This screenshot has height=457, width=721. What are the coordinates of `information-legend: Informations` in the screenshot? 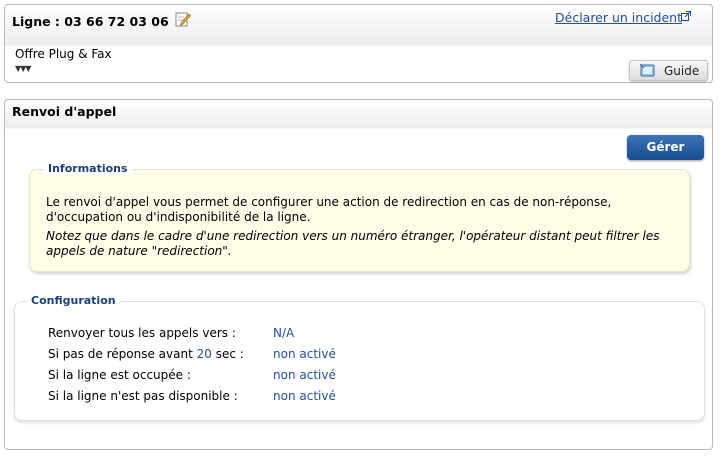 It's located at (88, 168).